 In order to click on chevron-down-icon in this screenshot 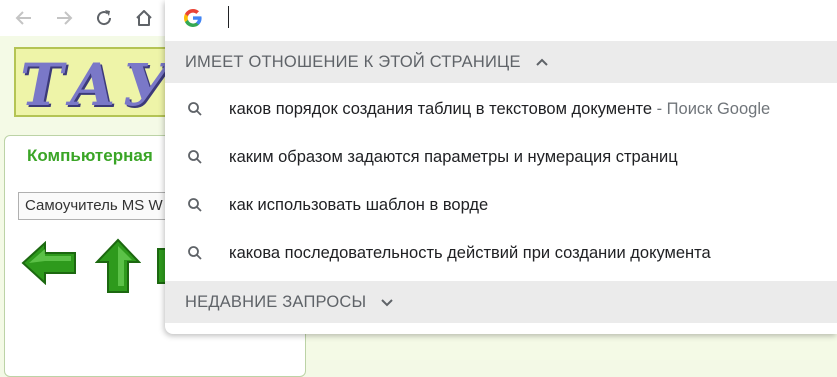, I will do `click(387, 302)`.